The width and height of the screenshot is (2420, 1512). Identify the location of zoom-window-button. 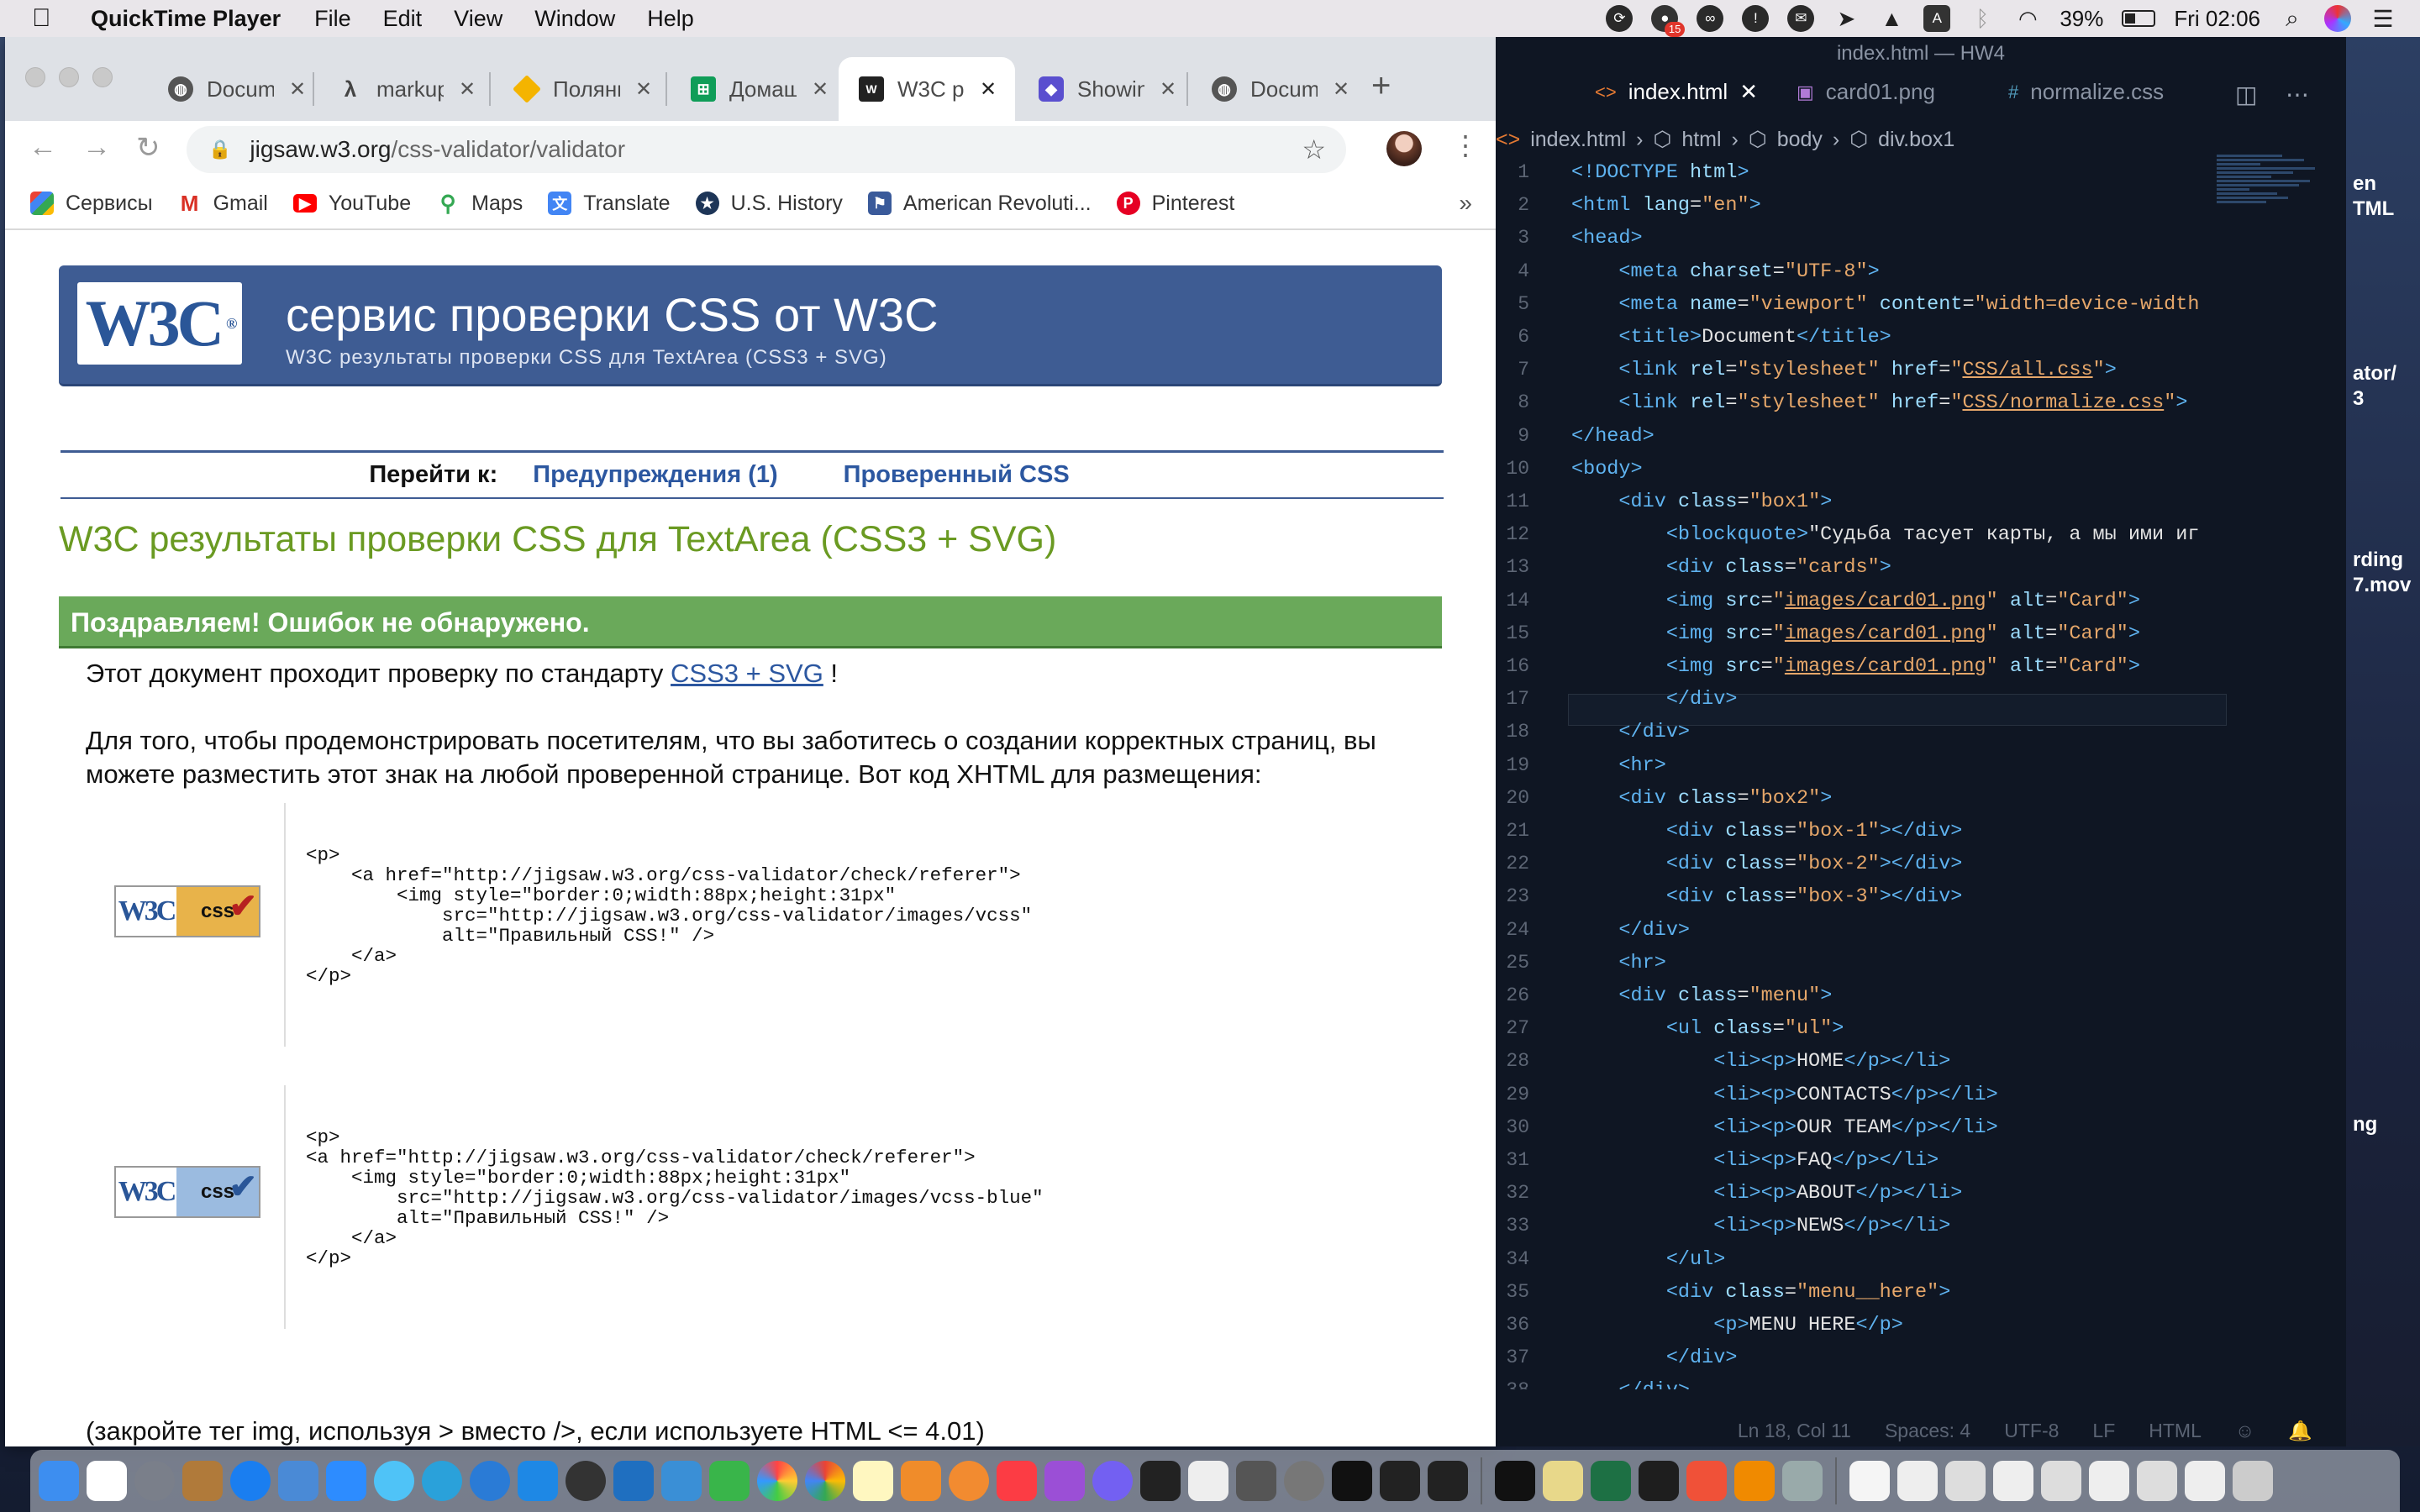
(102, 77).